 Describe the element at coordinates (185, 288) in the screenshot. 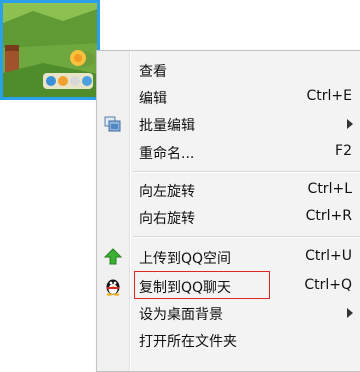

I see `menu-item-label: 复制到QQ聊天` at that location.